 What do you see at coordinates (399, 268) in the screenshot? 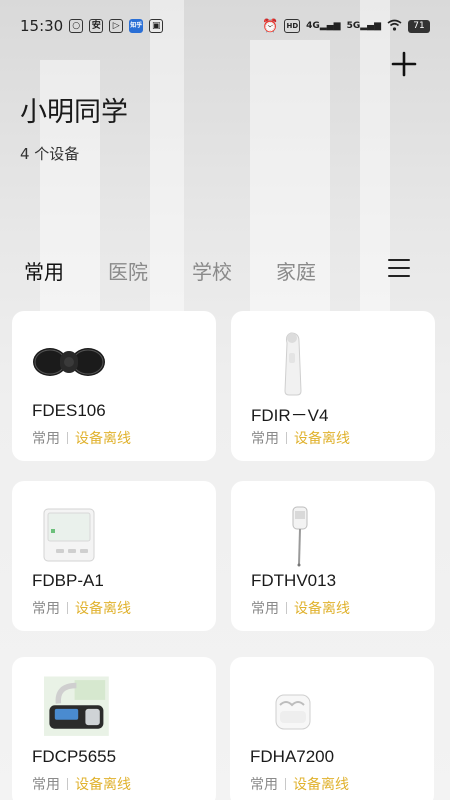
I see `menu-icon` at bounding box center [399, 268].